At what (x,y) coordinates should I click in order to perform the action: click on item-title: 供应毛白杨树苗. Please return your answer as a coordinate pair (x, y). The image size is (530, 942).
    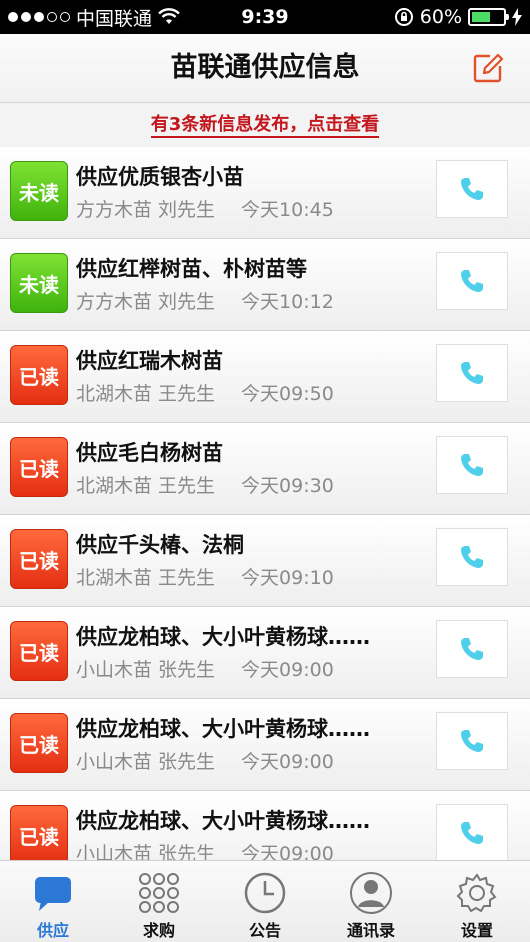
    Looking at the image, I should click on (149, 453).